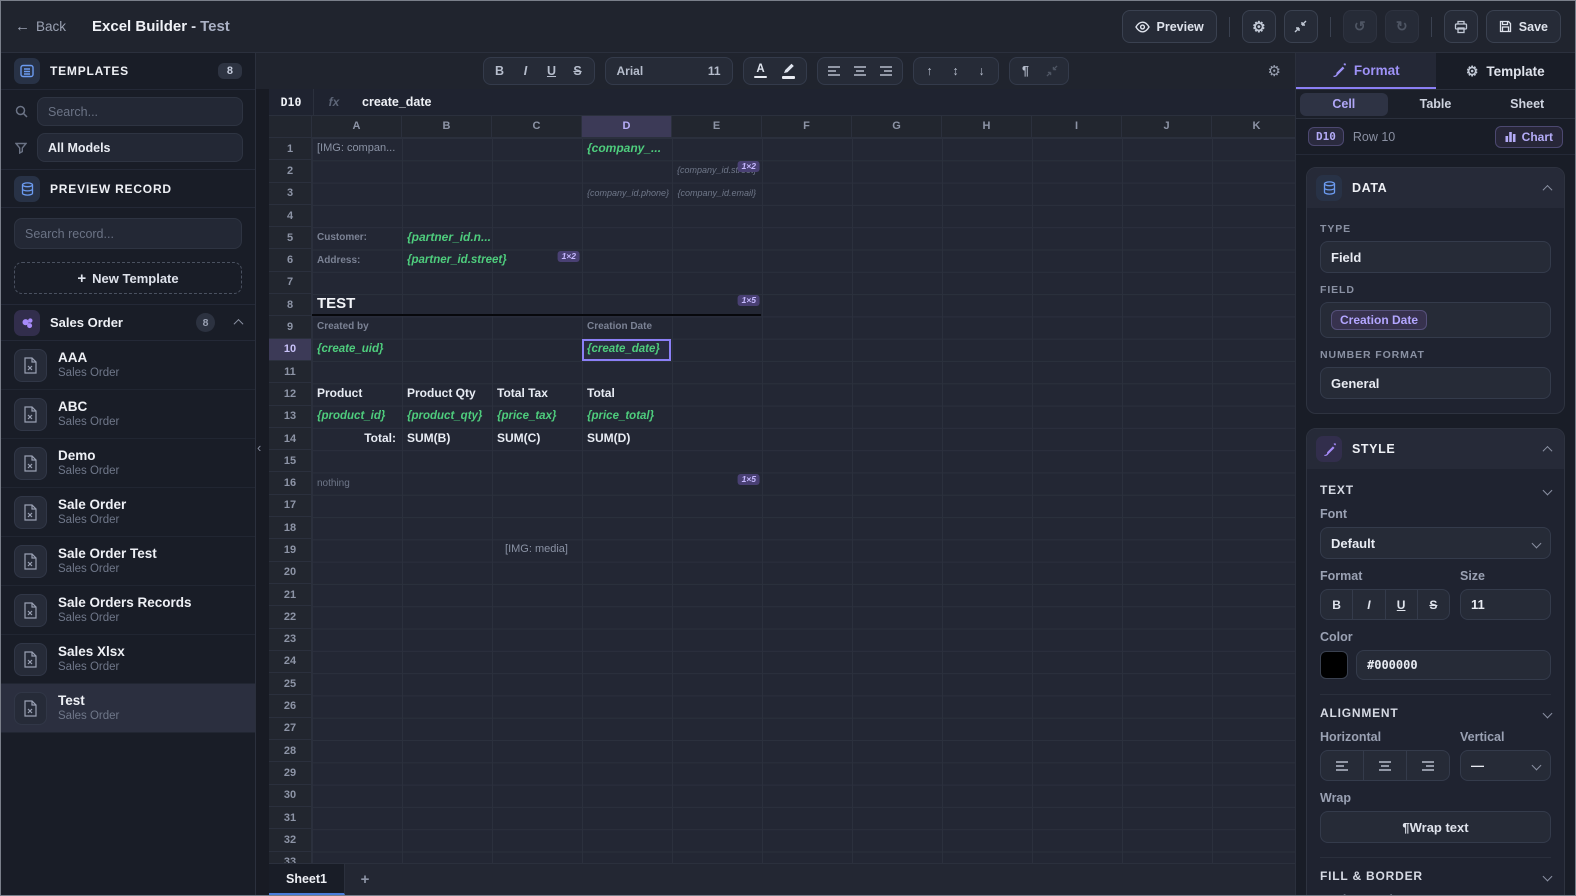 Image resolution: width=1576 pixels, height=896 pixels. I want to click on cell-C13: {price_tax}, so click(536, 417).